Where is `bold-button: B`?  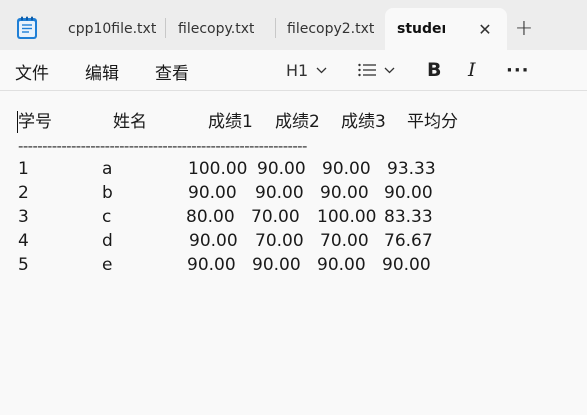 bold-button: B is located at coordinates (434, 70).